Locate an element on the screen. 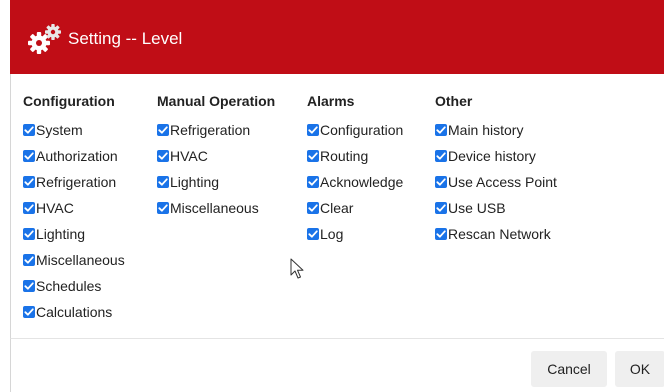 The height and width of the screenshot is (392, 664). gears-icon is located at coordinates (45, 39).